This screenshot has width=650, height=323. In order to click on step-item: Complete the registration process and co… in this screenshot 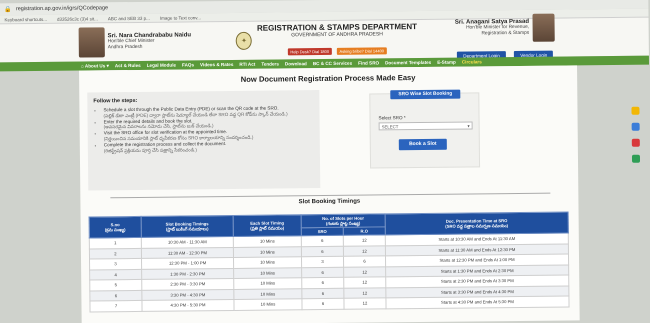, I will do `click(209, 147)`.